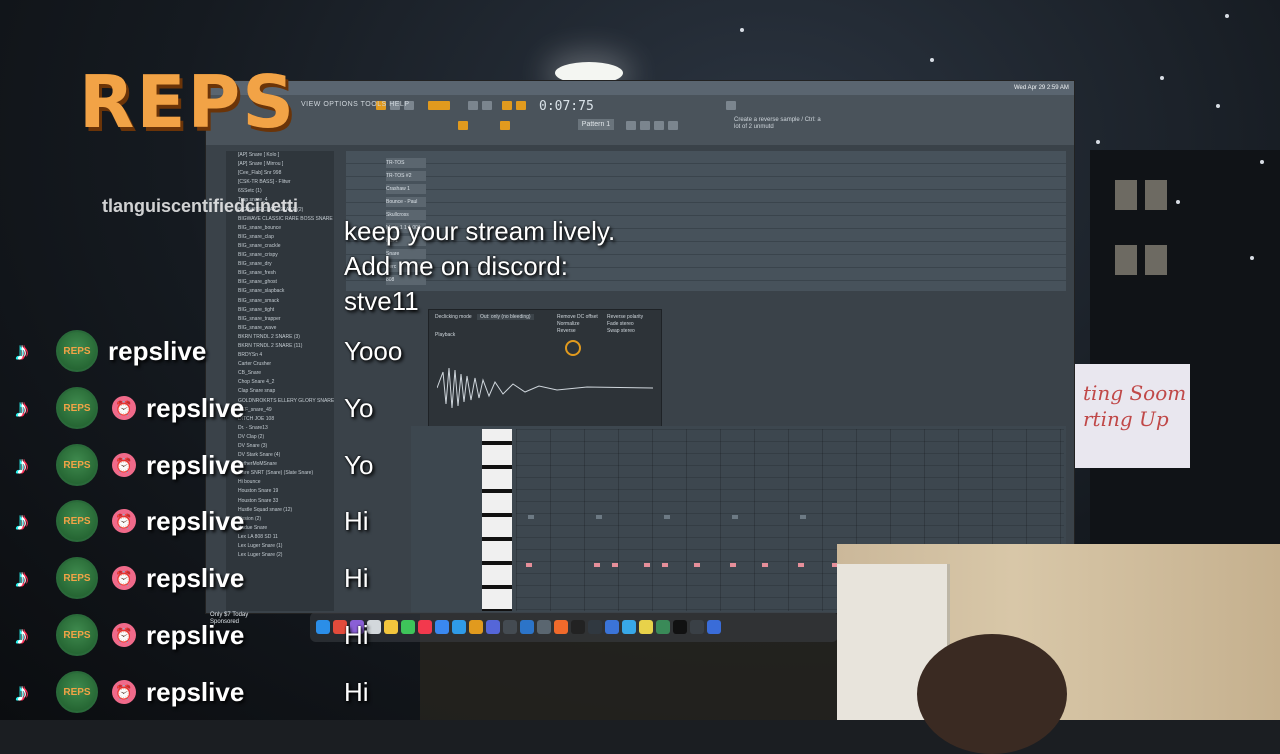 The image size is (1280, 754). Describe the element at coordinates (280, 173) in the screenshot. I see `browser-item: [Cee_Flab] Snr 998` at that location.